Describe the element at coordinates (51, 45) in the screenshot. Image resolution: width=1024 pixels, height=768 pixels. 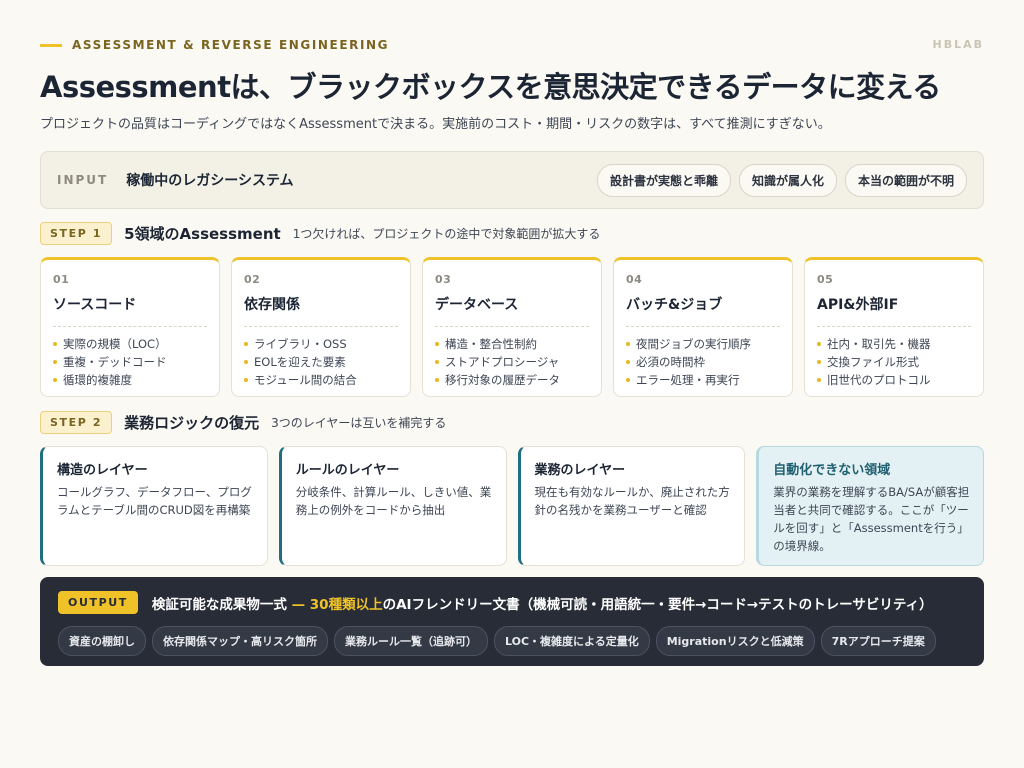
I see `eyebrow-accent-line` at that location.